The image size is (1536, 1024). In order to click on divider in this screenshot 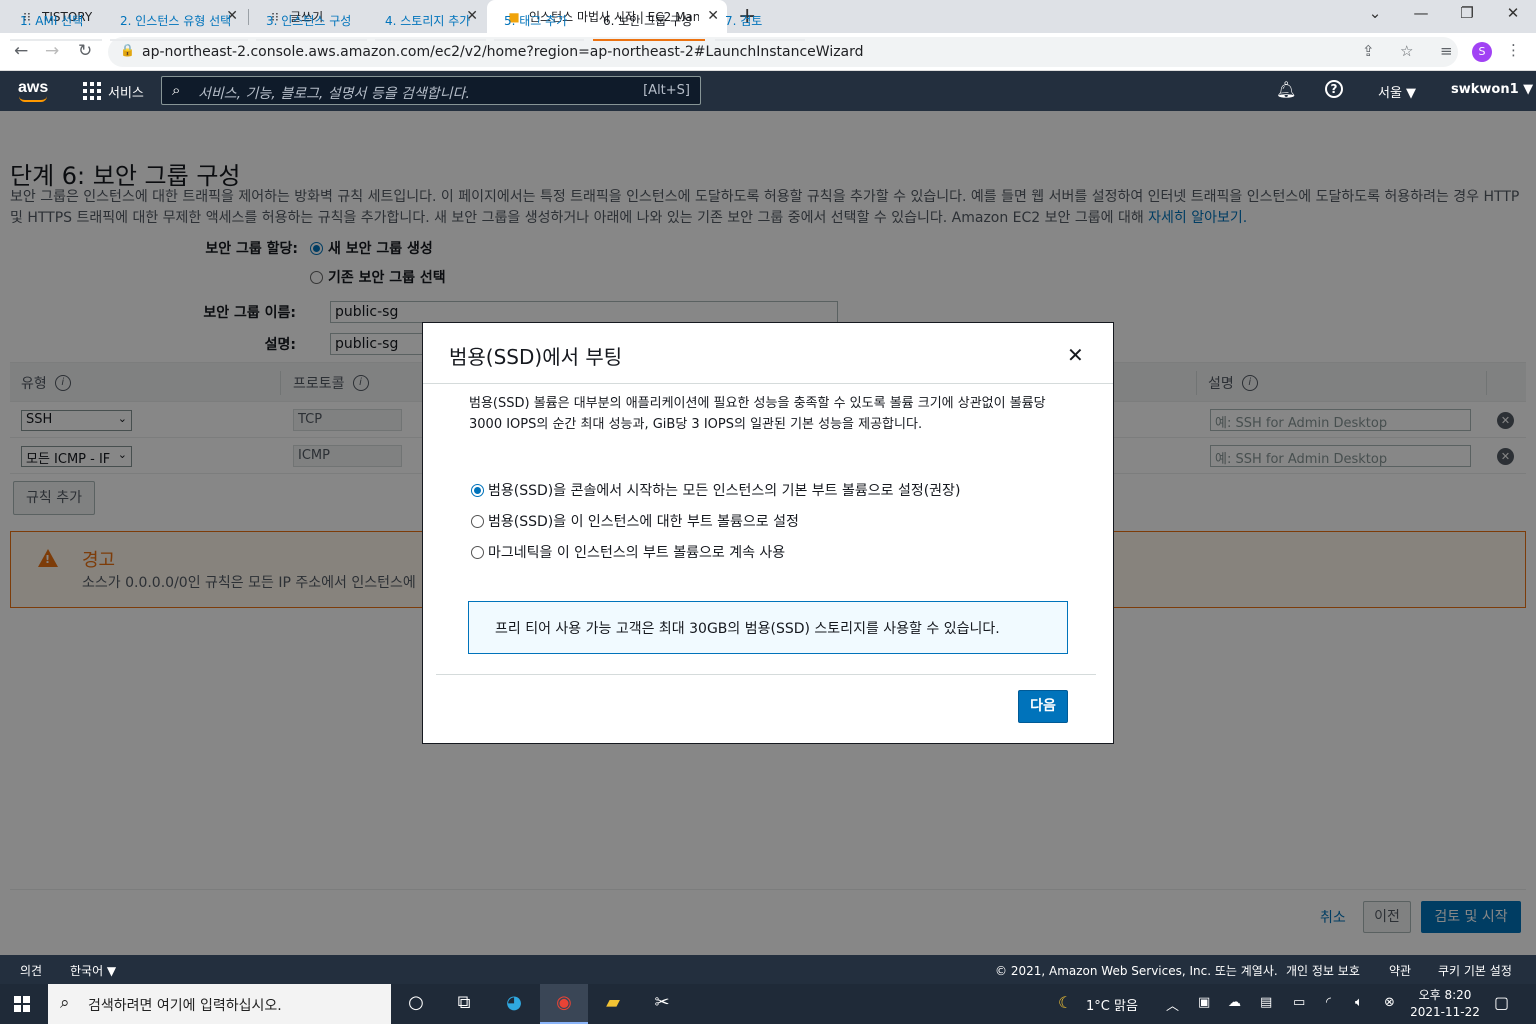, I will do `click(766, 674)`.